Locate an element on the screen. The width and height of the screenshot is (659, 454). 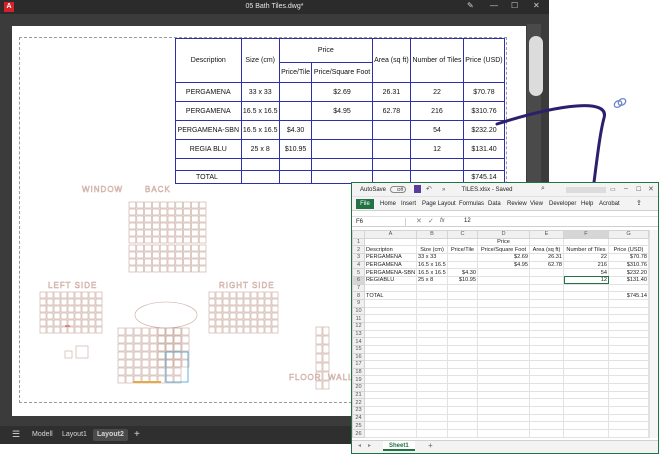
cell-c11 is located at coordinates (462, 318).